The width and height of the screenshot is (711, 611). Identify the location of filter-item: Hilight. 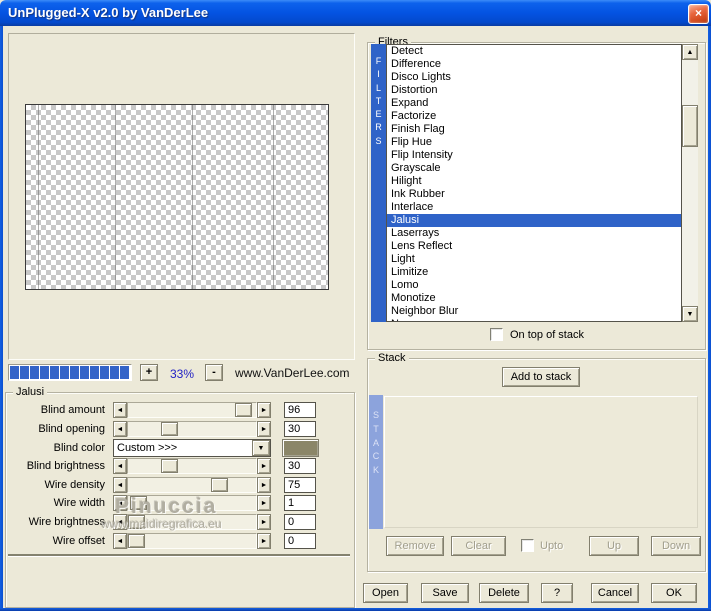
(534, 181).